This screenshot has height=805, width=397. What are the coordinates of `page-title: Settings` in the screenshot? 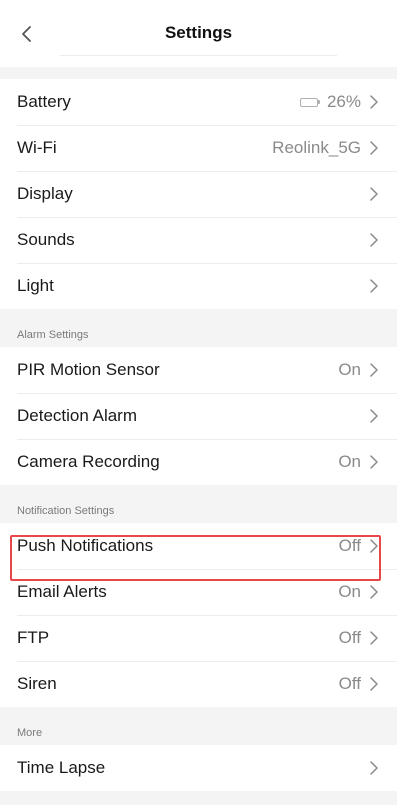 It's located at (198, 32).